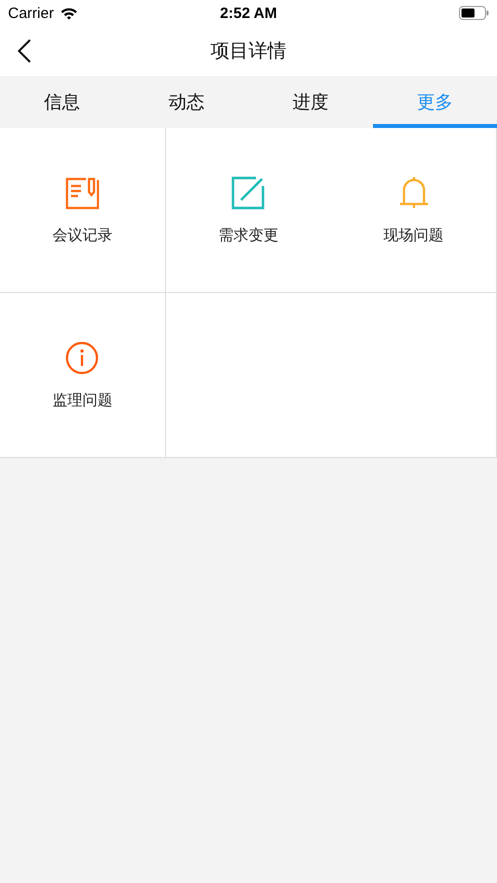 This screenshot has width=497, height=883. What do you see at coordinates (414, 210) in the screenshot?
I see `menu-tile: 现场问题` at bounding box center [414, 210].